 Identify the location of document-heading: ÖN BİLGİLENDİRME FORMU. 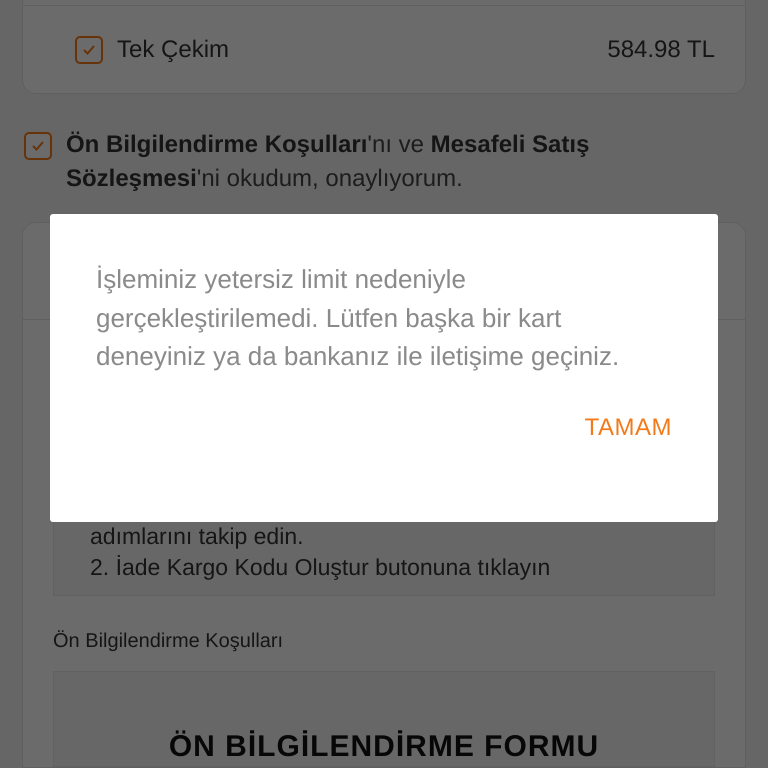
(384, 747).